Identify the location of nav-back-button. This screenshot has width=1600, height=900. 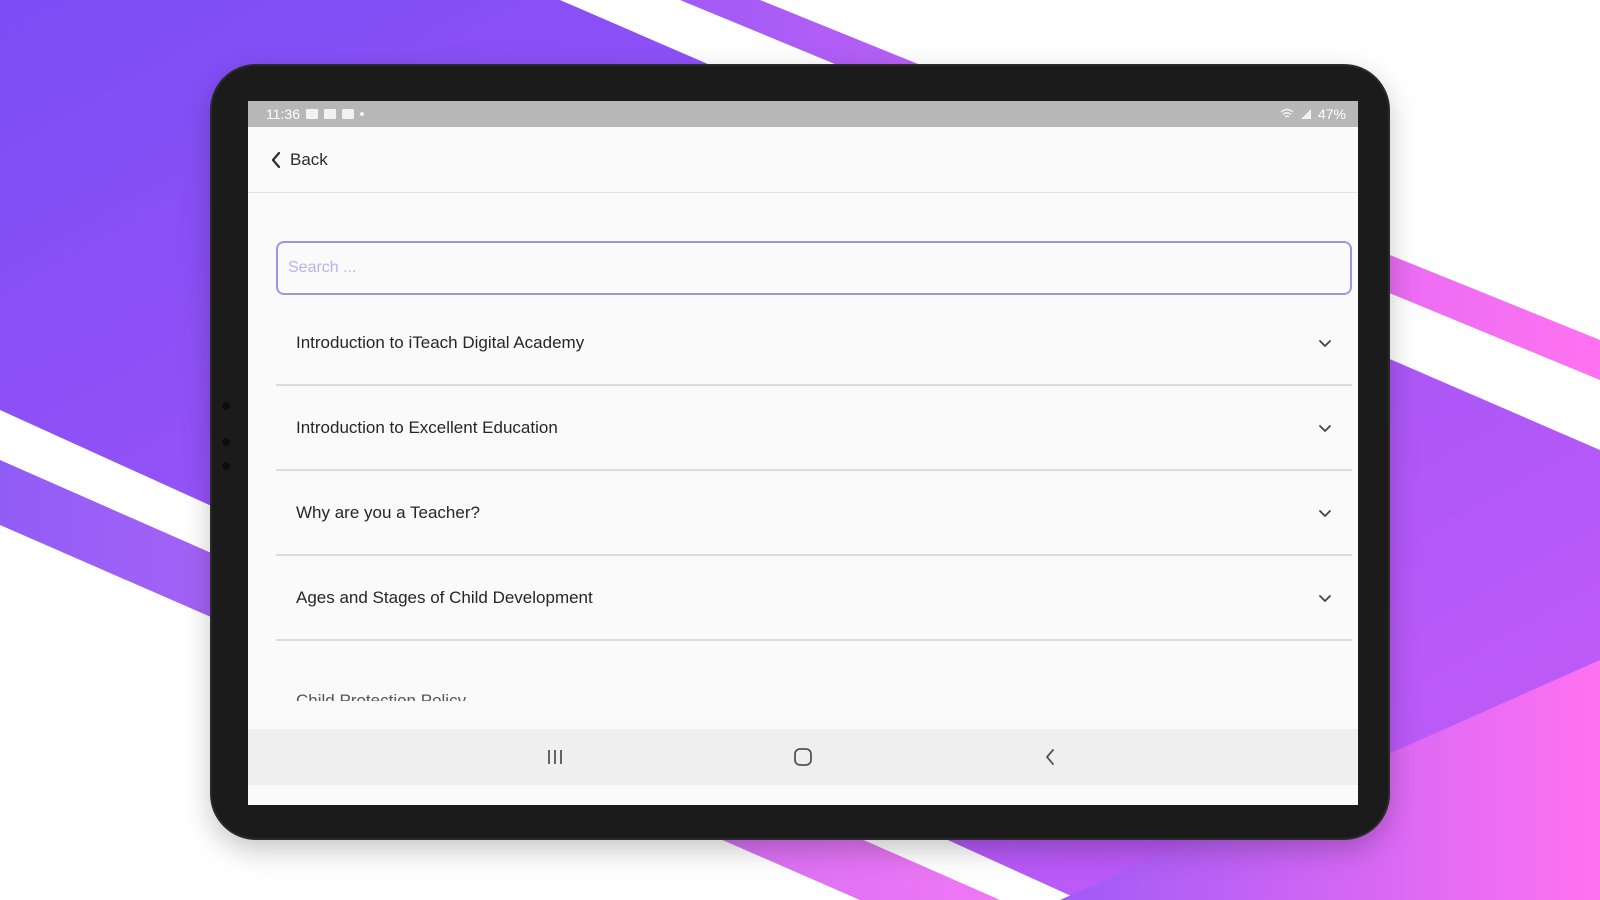
(1050, 757).